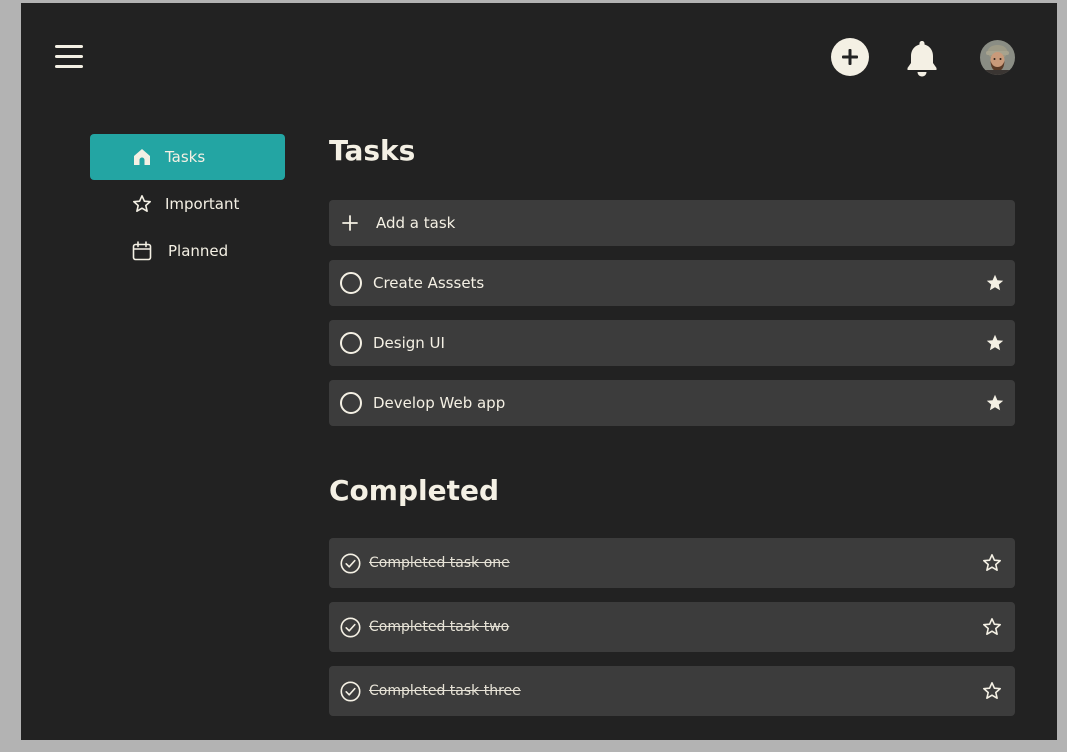 Image resolution: width=1067 pixels, height=752 pixels. Describe the element at coordinates (202, 204) in the screenshot. I see `sidebar-item-label: Important` at that location.